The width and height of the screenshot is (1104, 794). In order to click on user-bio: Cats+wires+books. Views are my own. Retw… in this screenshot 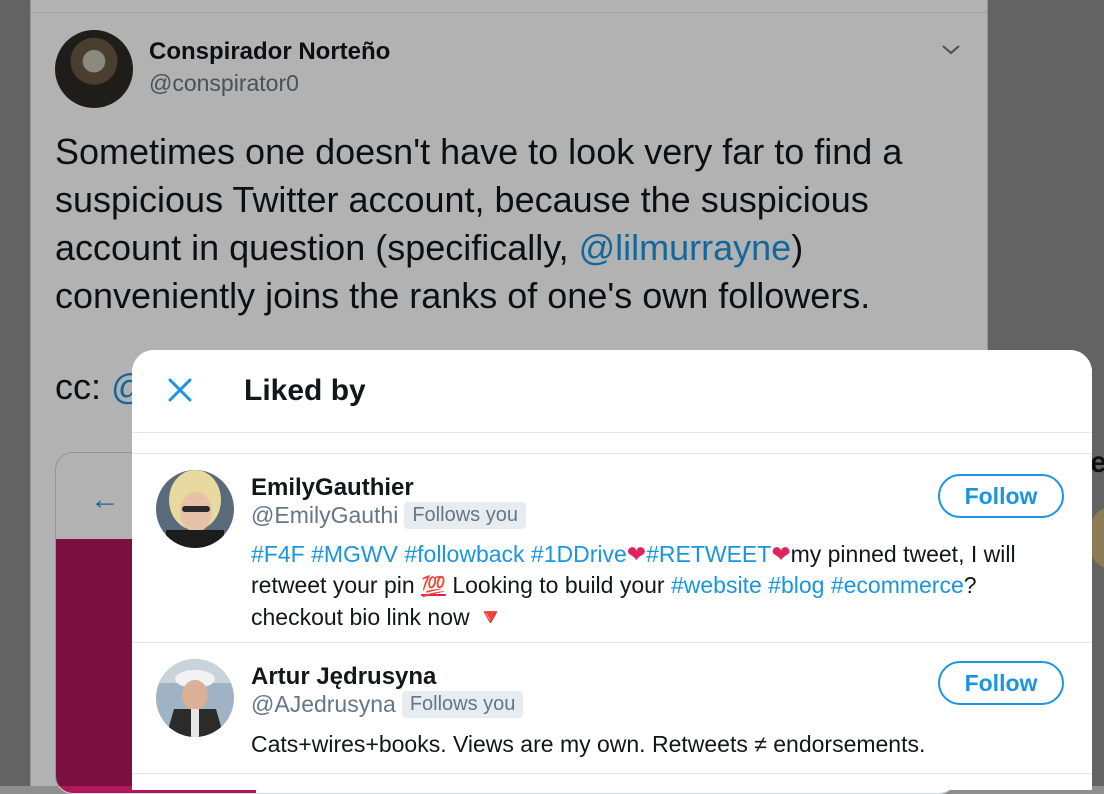, I will do `click(588, 744)`.